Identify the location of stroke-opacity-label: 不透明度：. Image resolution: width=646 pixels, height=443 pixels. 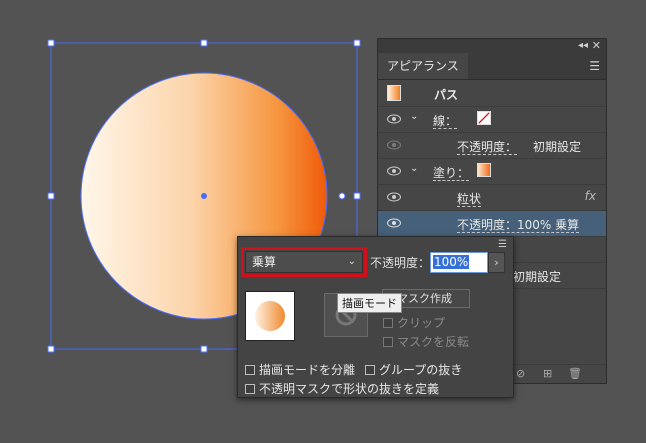
(487, 146).